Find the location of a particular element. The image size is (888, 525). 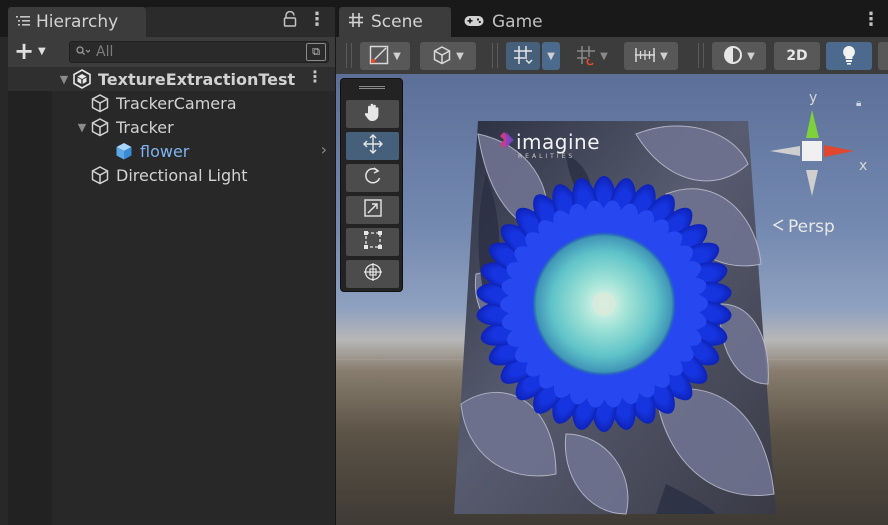

hierarchy-tab-bar: Hierarchy ⋮ is located at coordinates (167, 18).